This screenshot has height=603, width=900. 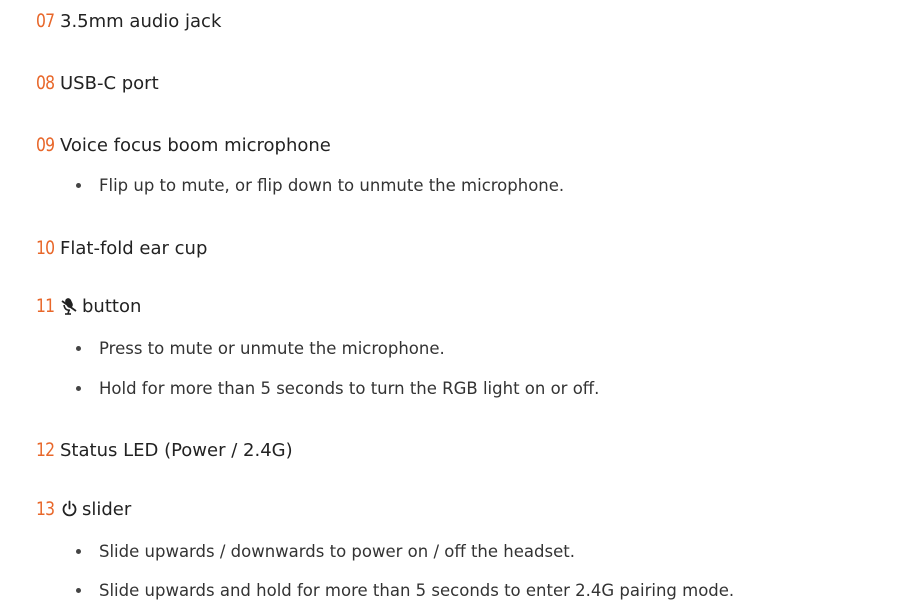 What do you see at coordinates (45, 248) in the screenshot?
I see `item-number: 10` at bounding box center [45, 248].